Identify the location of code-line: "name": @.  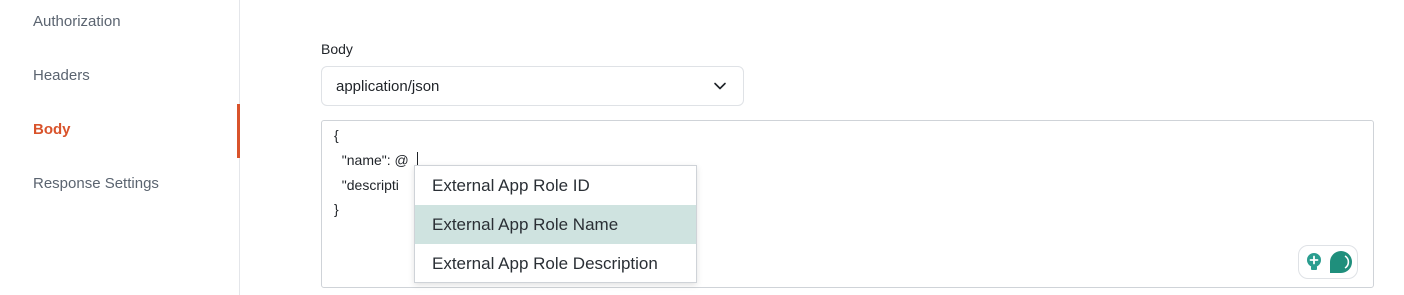
(371, 160).